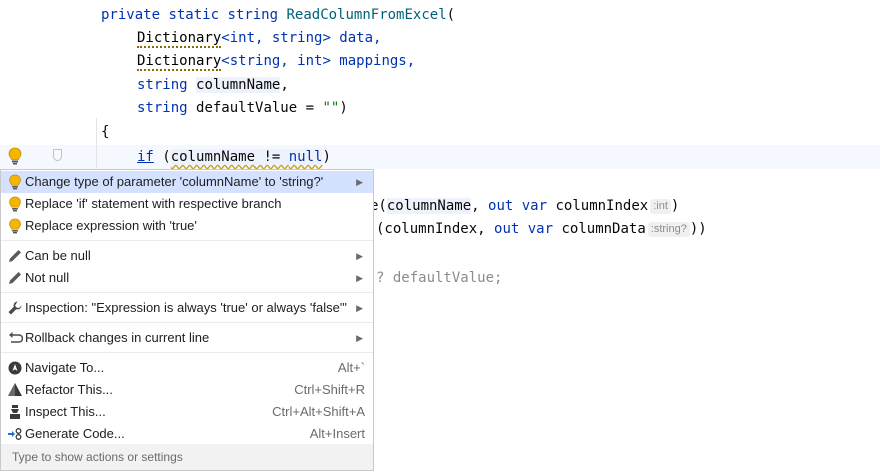 The image size is (880, 472). What do you see at coordinates (47, 277) in the screenshot?
I see `menu-item-label: Not null` at bounding box center [47, 277].